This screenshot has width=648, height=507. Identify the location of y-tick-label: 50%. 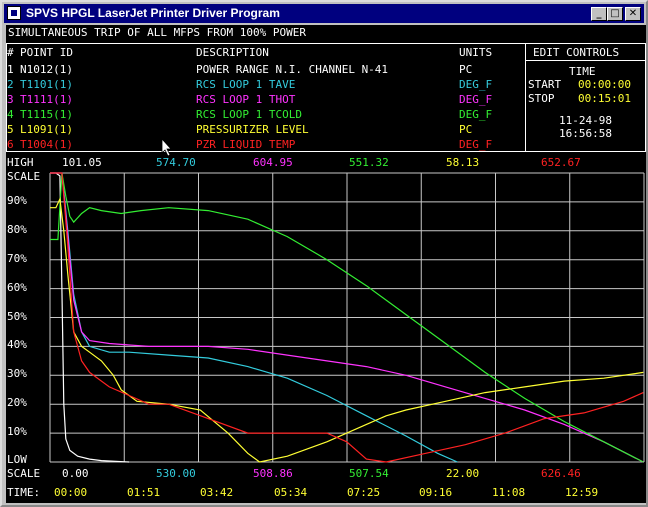
(17, 316).